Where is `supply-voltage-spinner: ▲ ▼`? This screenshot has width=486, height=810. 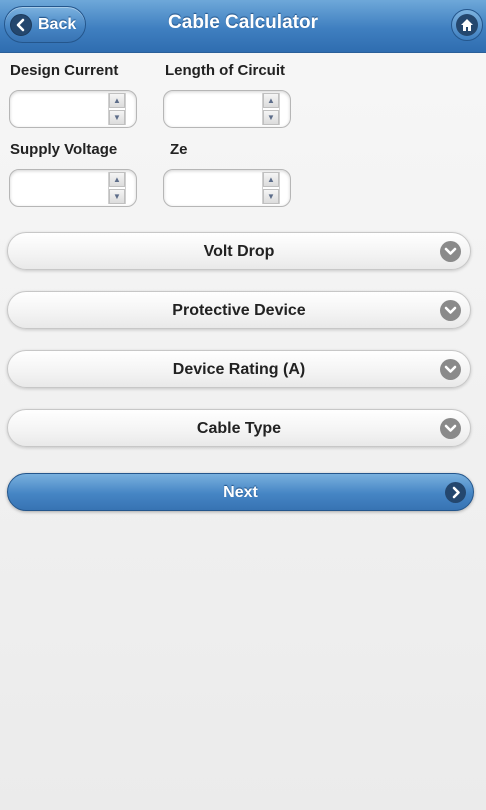 supply-voltage-spinner: ▲ ▼ is located at coordinates (73, 188).